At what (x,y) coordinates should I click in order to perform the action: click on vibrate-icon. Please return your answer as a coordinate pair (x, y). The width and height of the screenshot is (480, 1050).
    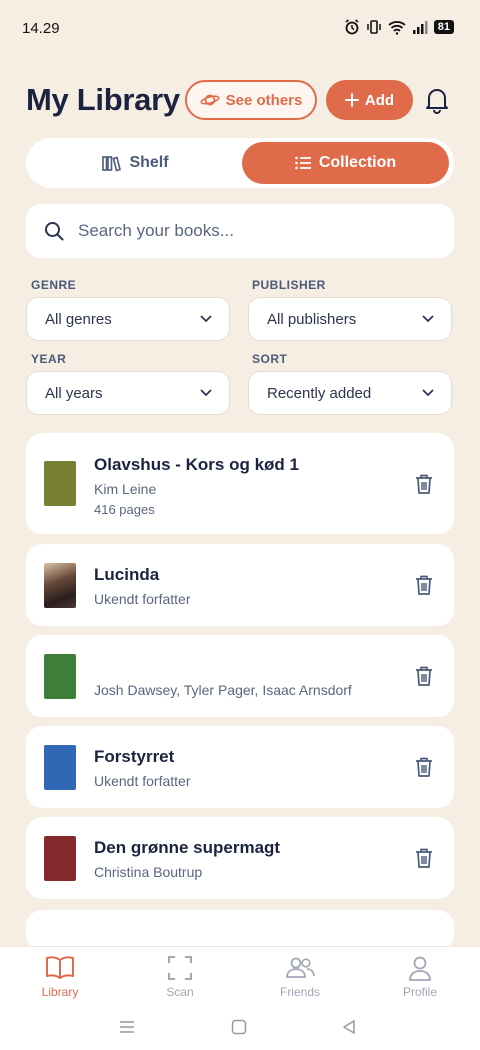
    Looking at the image, I should click on (374, 27).